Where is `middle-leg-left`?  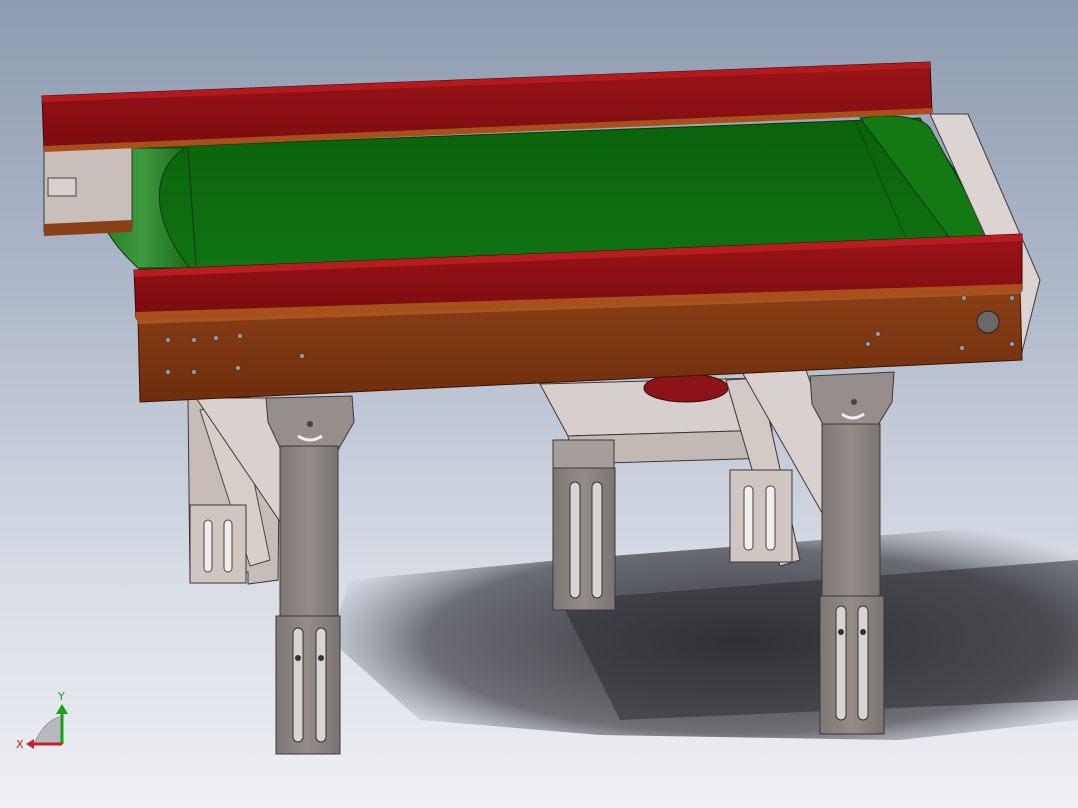
middle-leg-left is located at coordinates (584, 525).